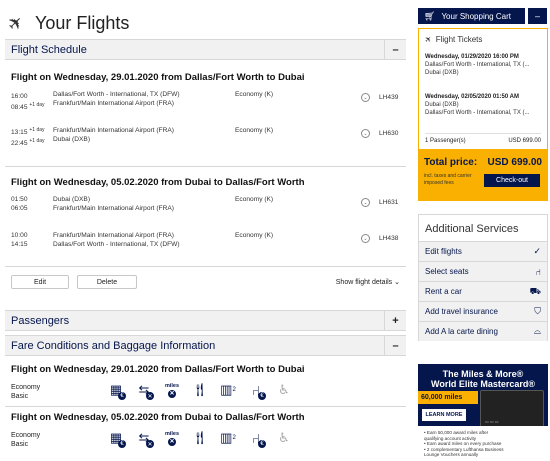 The image size is (550, 461). Describe the element at coordinates (535, 290) in the screenshot. I see `car-icon: ⛟` at that location.